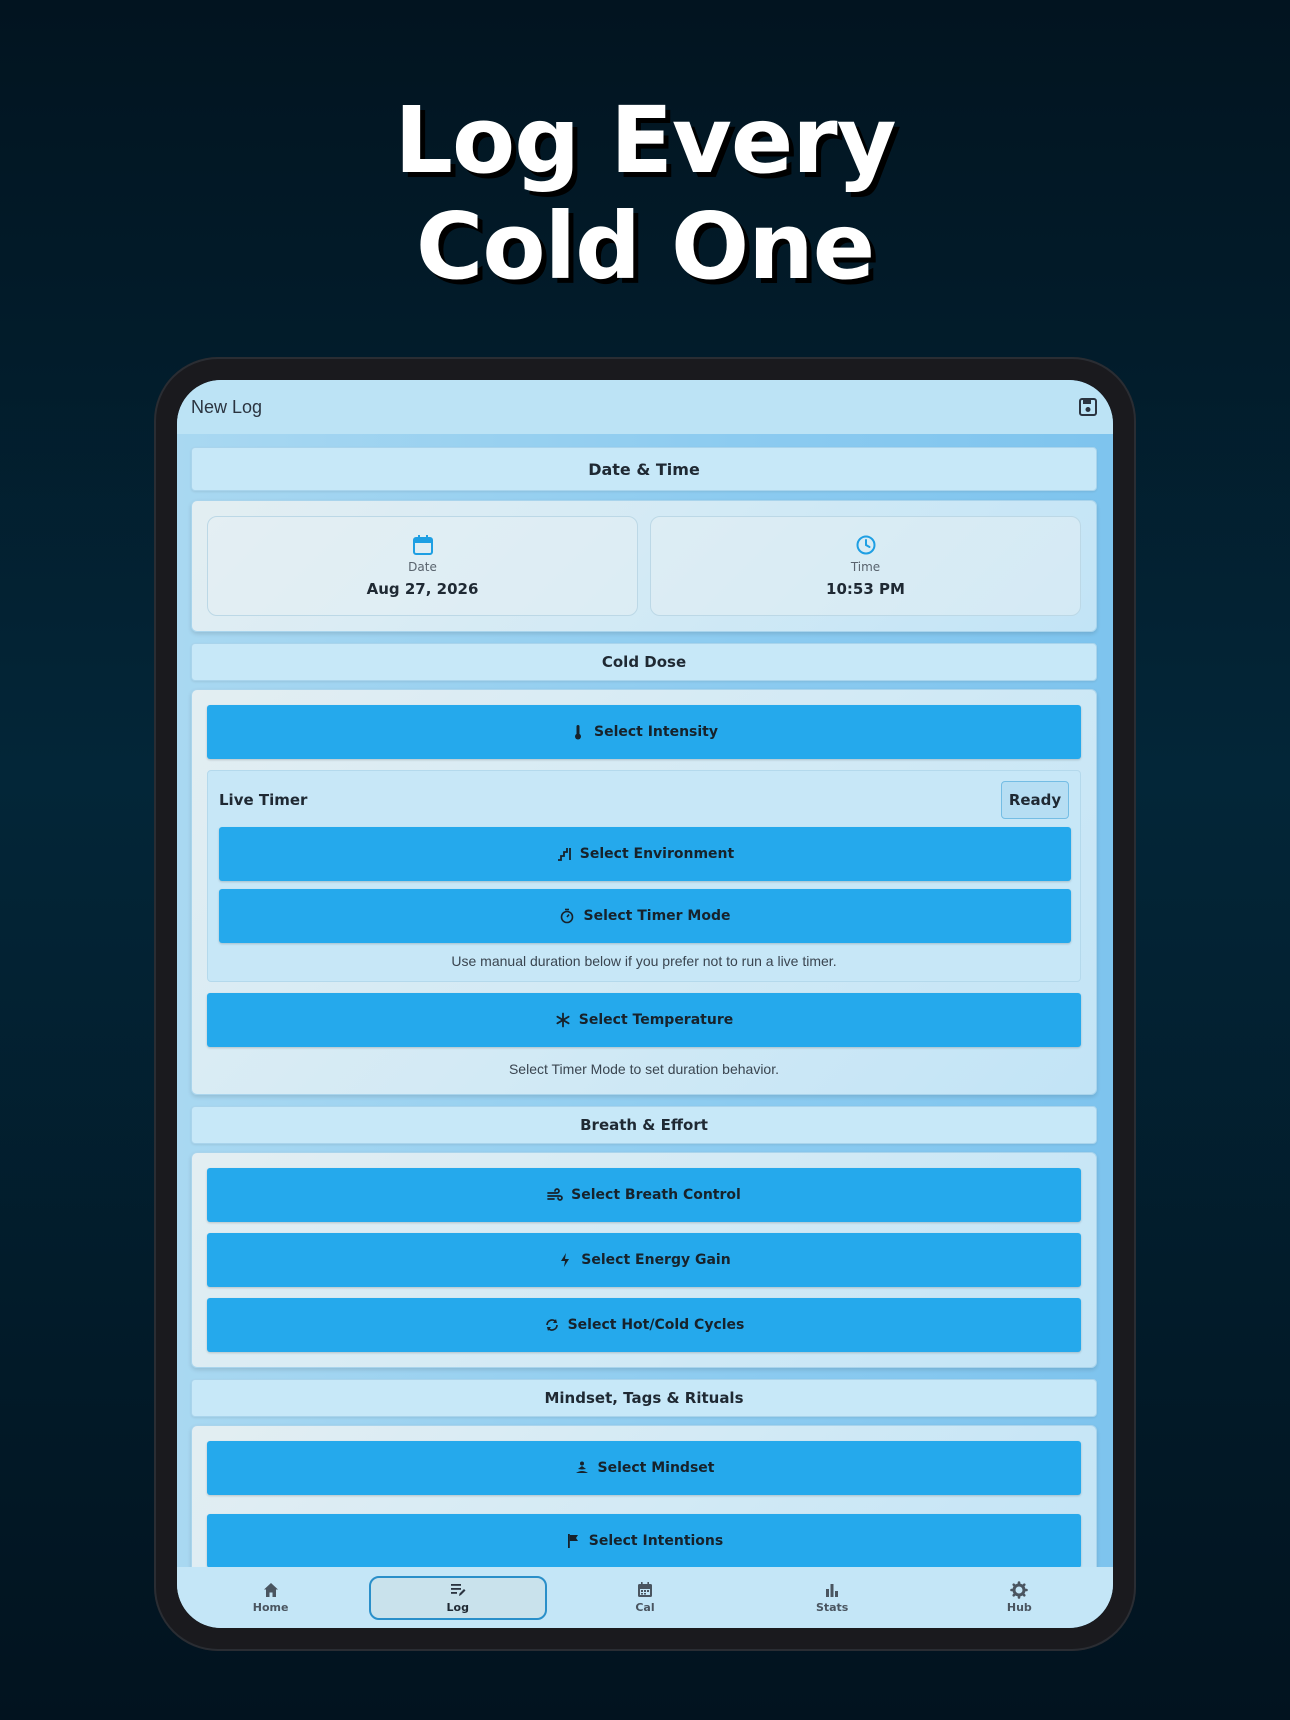 The height and width of the screenshot is (1720, 1290). I want to click on select-intentions-button: Select Intentions, so click(644, 1541).